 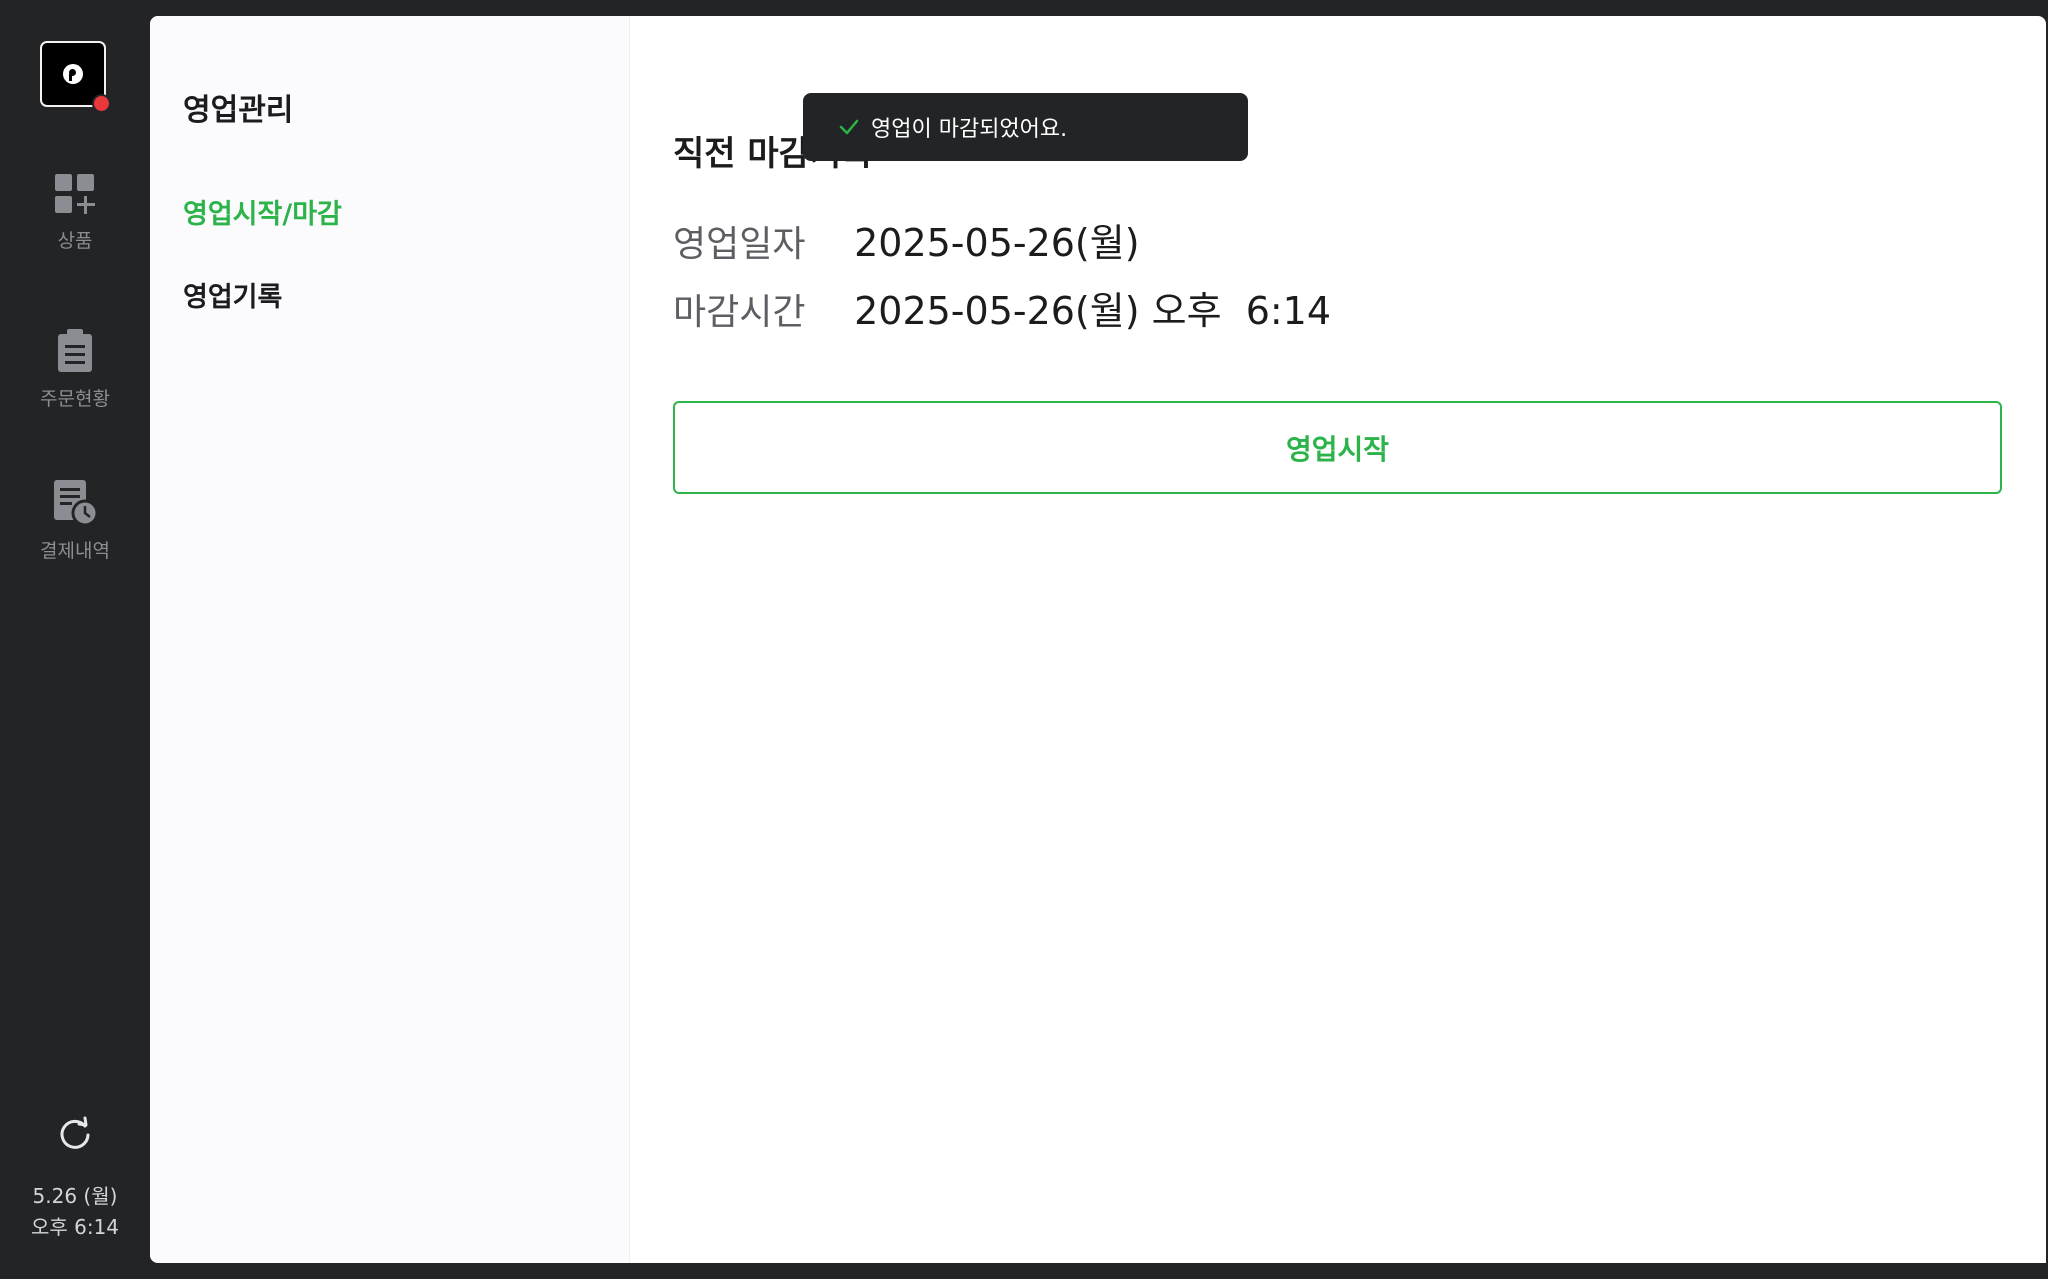 I want to click on logo-mark-icon, so click(x=73, y=74).